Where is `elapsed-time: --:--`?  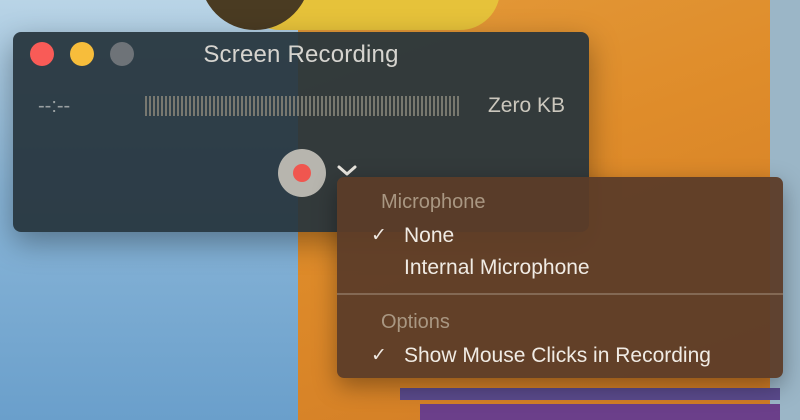
elapsed-time: --:-- is located at coordinates (54, 106).